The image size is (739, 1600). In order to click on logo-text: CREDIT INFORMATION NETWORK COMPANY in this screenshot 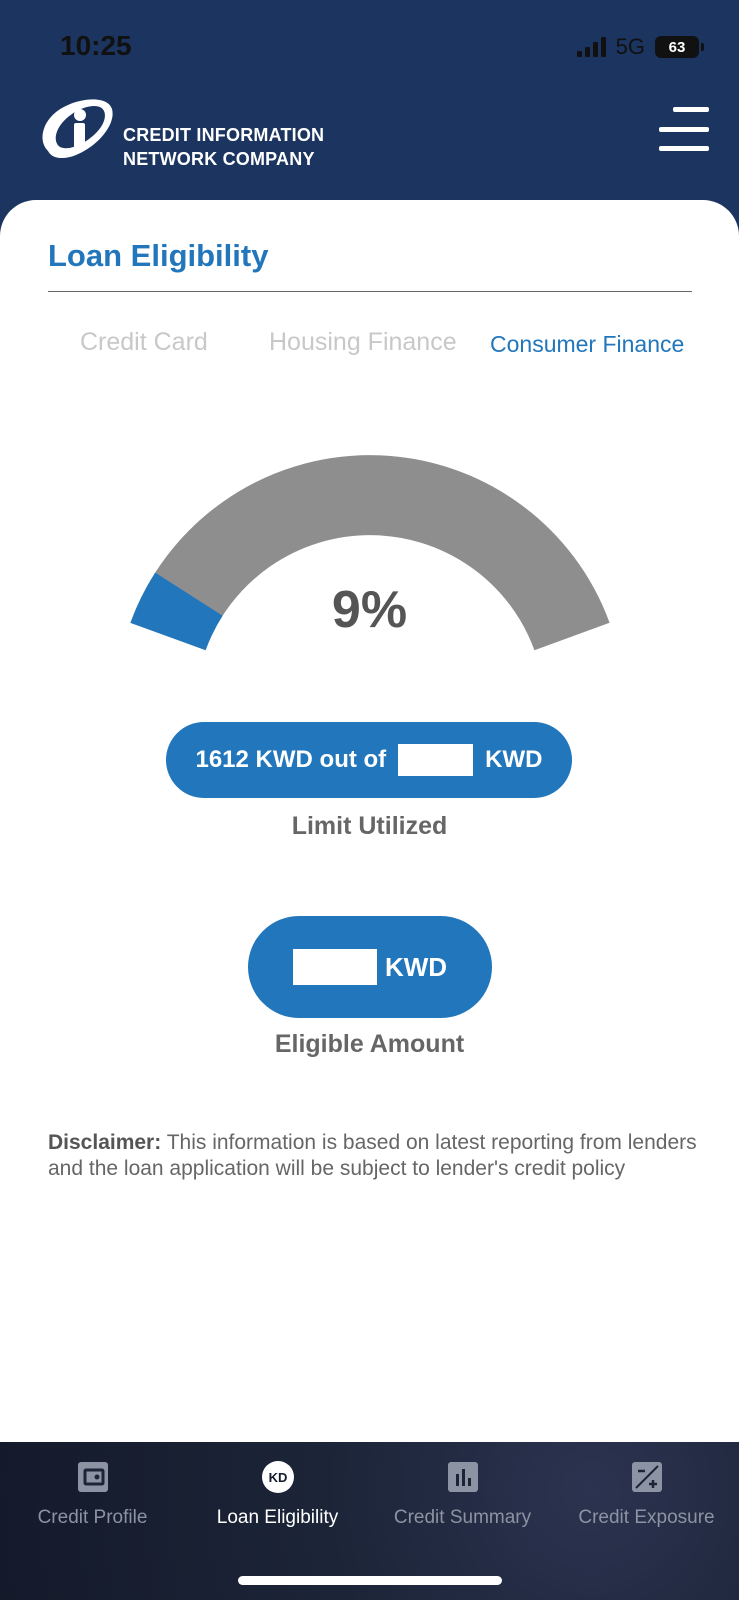, I will do `click(224, 147)`.